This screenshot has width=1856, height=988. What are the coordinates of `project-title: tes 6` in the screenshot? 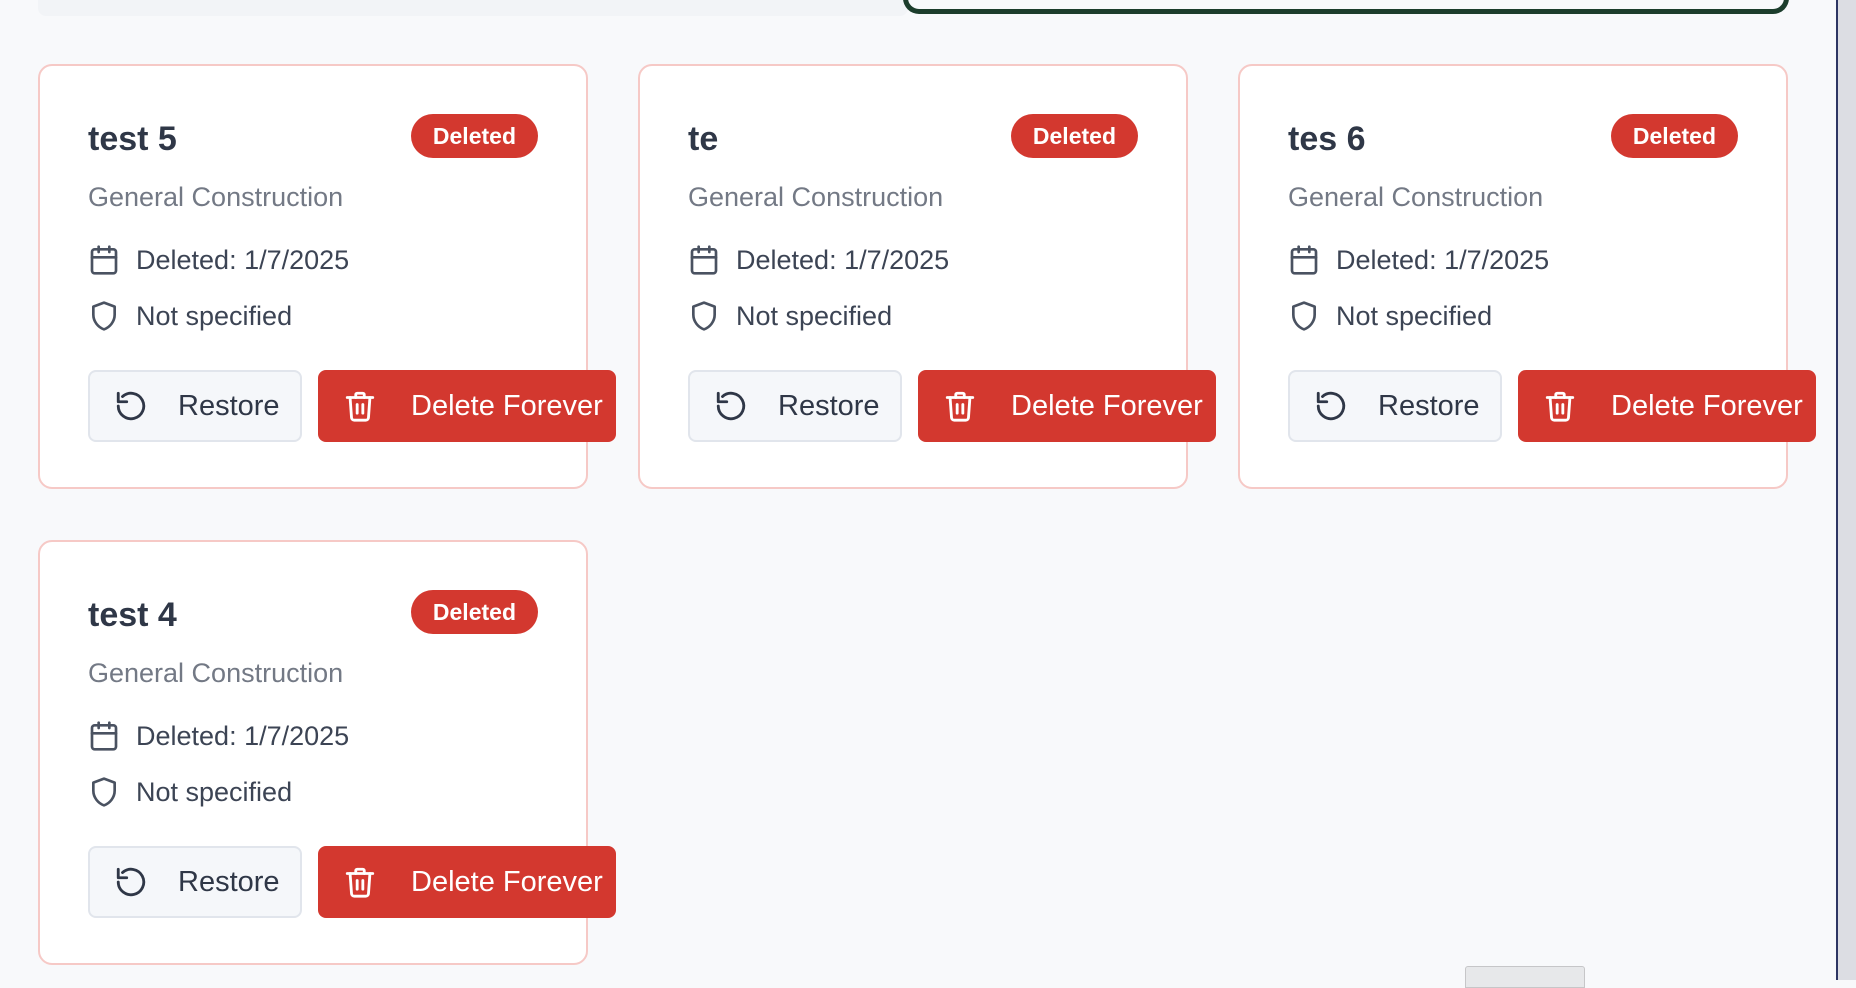 It's located at (1327, 139).